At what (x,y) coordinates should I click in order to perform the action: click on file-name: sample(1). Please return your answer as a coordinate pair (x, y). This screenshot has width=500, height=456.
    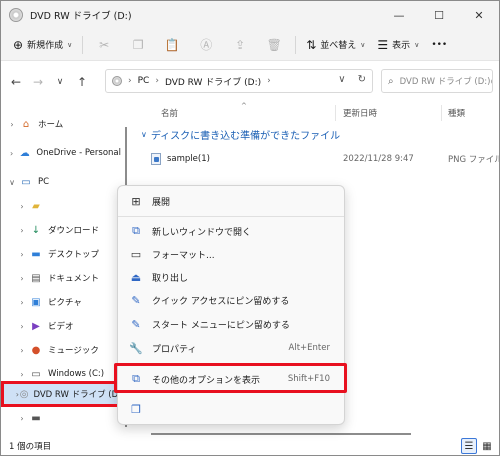
    Looking at the image, I should click on (188, 159).